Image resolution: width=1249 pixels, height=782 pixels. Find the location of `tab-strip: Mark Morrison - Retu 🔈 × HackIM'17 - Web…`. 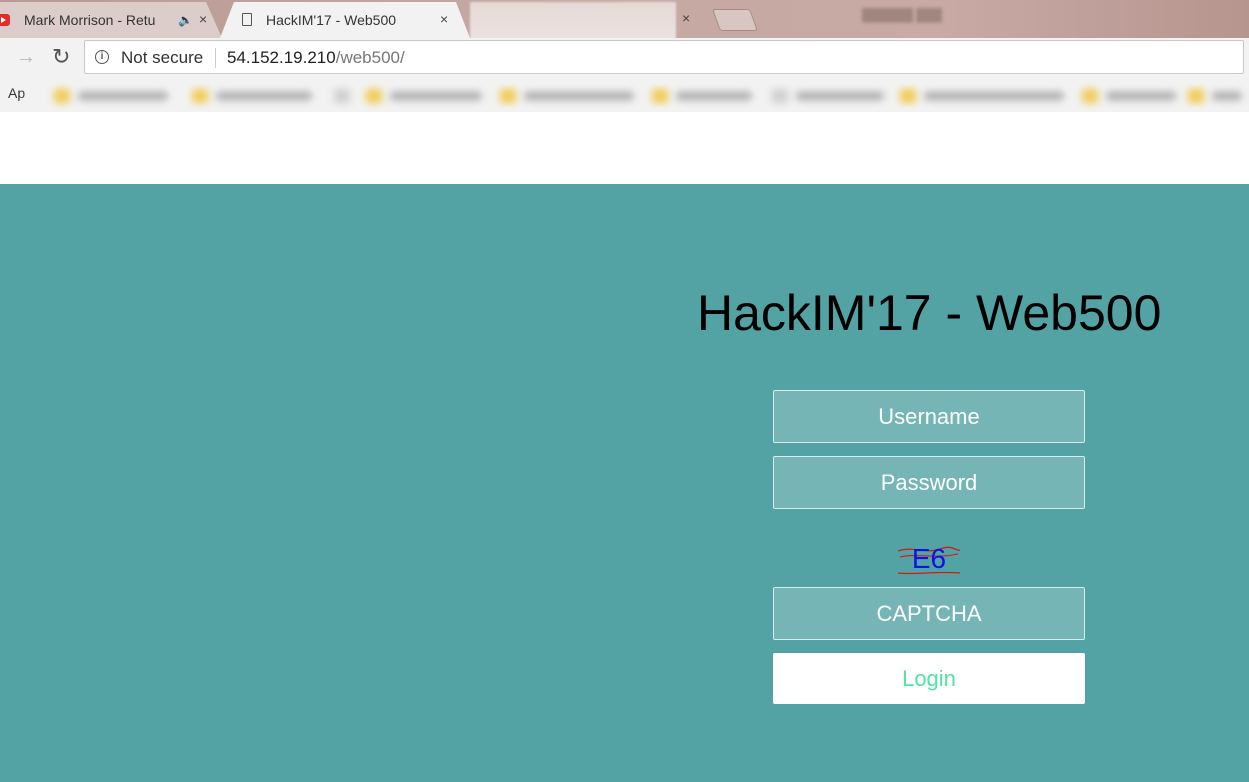

tab-strip: Mark Morrison - Retu 🔈 × HackIM'17 - Web… is located at coordinates (624, 22).